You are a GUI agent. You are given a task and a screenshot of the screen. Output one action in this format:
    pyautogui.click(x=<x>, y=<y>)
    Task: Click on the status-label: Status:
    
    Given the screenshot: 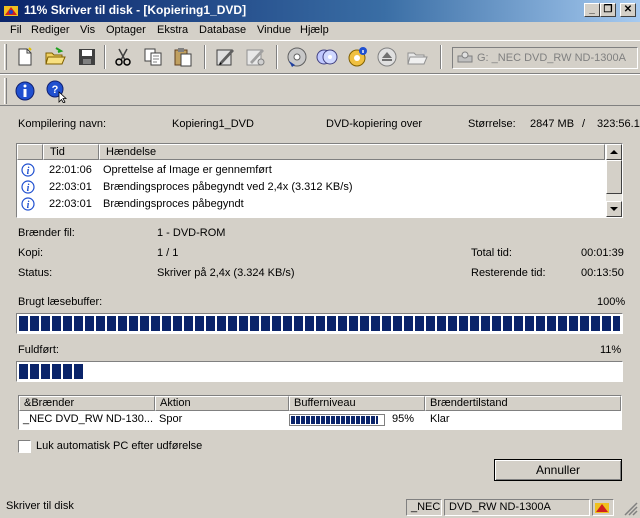 What is the action you would take?
    pyautogui.click(x=35, y=273)
    